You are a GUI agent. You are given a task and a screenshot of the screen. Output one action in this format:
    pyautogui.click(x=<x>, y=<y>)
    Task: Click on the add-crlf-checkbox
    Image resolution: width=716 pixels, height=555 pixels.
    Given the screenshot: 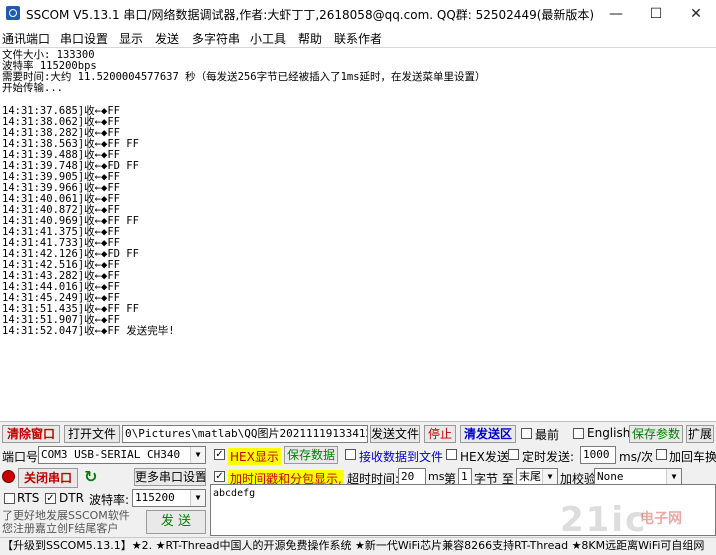 What is the action you would take?
    pyautogui.click(x=661, y=454)
    